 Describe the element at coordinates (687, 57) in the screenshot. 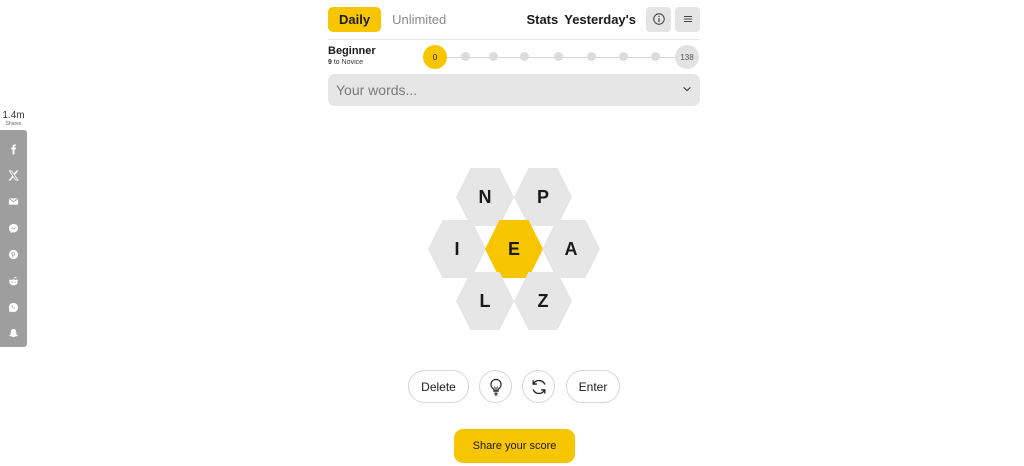

I see `progress-max-score: 138` at that location.